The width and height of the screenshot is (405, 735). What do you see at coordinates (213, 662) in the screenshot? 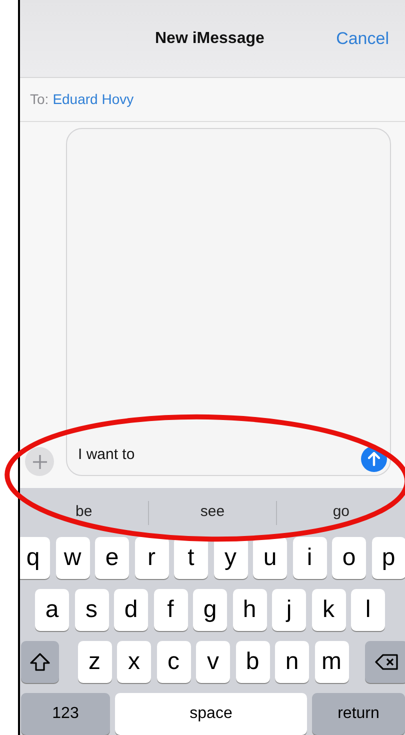
I see `keyboard-key: v` at bounding box center [213, 662].